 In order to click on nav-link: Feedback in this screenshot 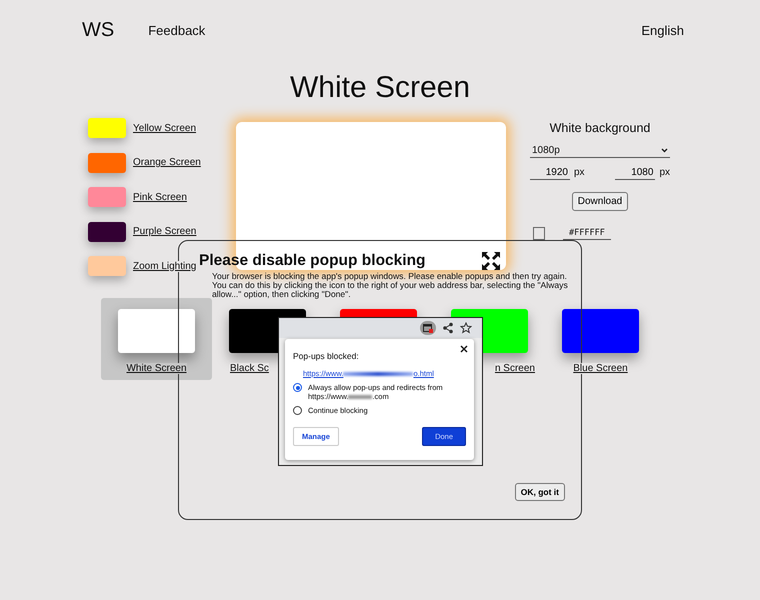, I will do `click(177, 30)`.